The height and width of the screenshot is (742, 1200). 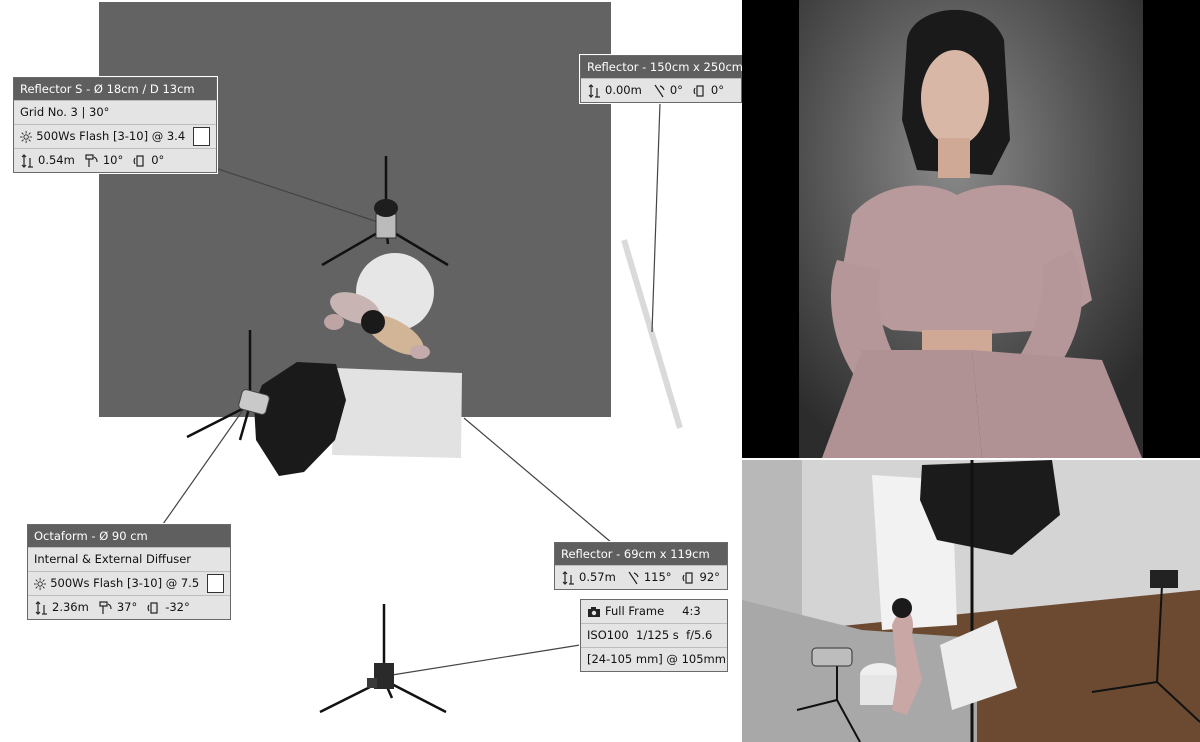 I want to click on height-value: 0.57m, so click(x=597, y=577).